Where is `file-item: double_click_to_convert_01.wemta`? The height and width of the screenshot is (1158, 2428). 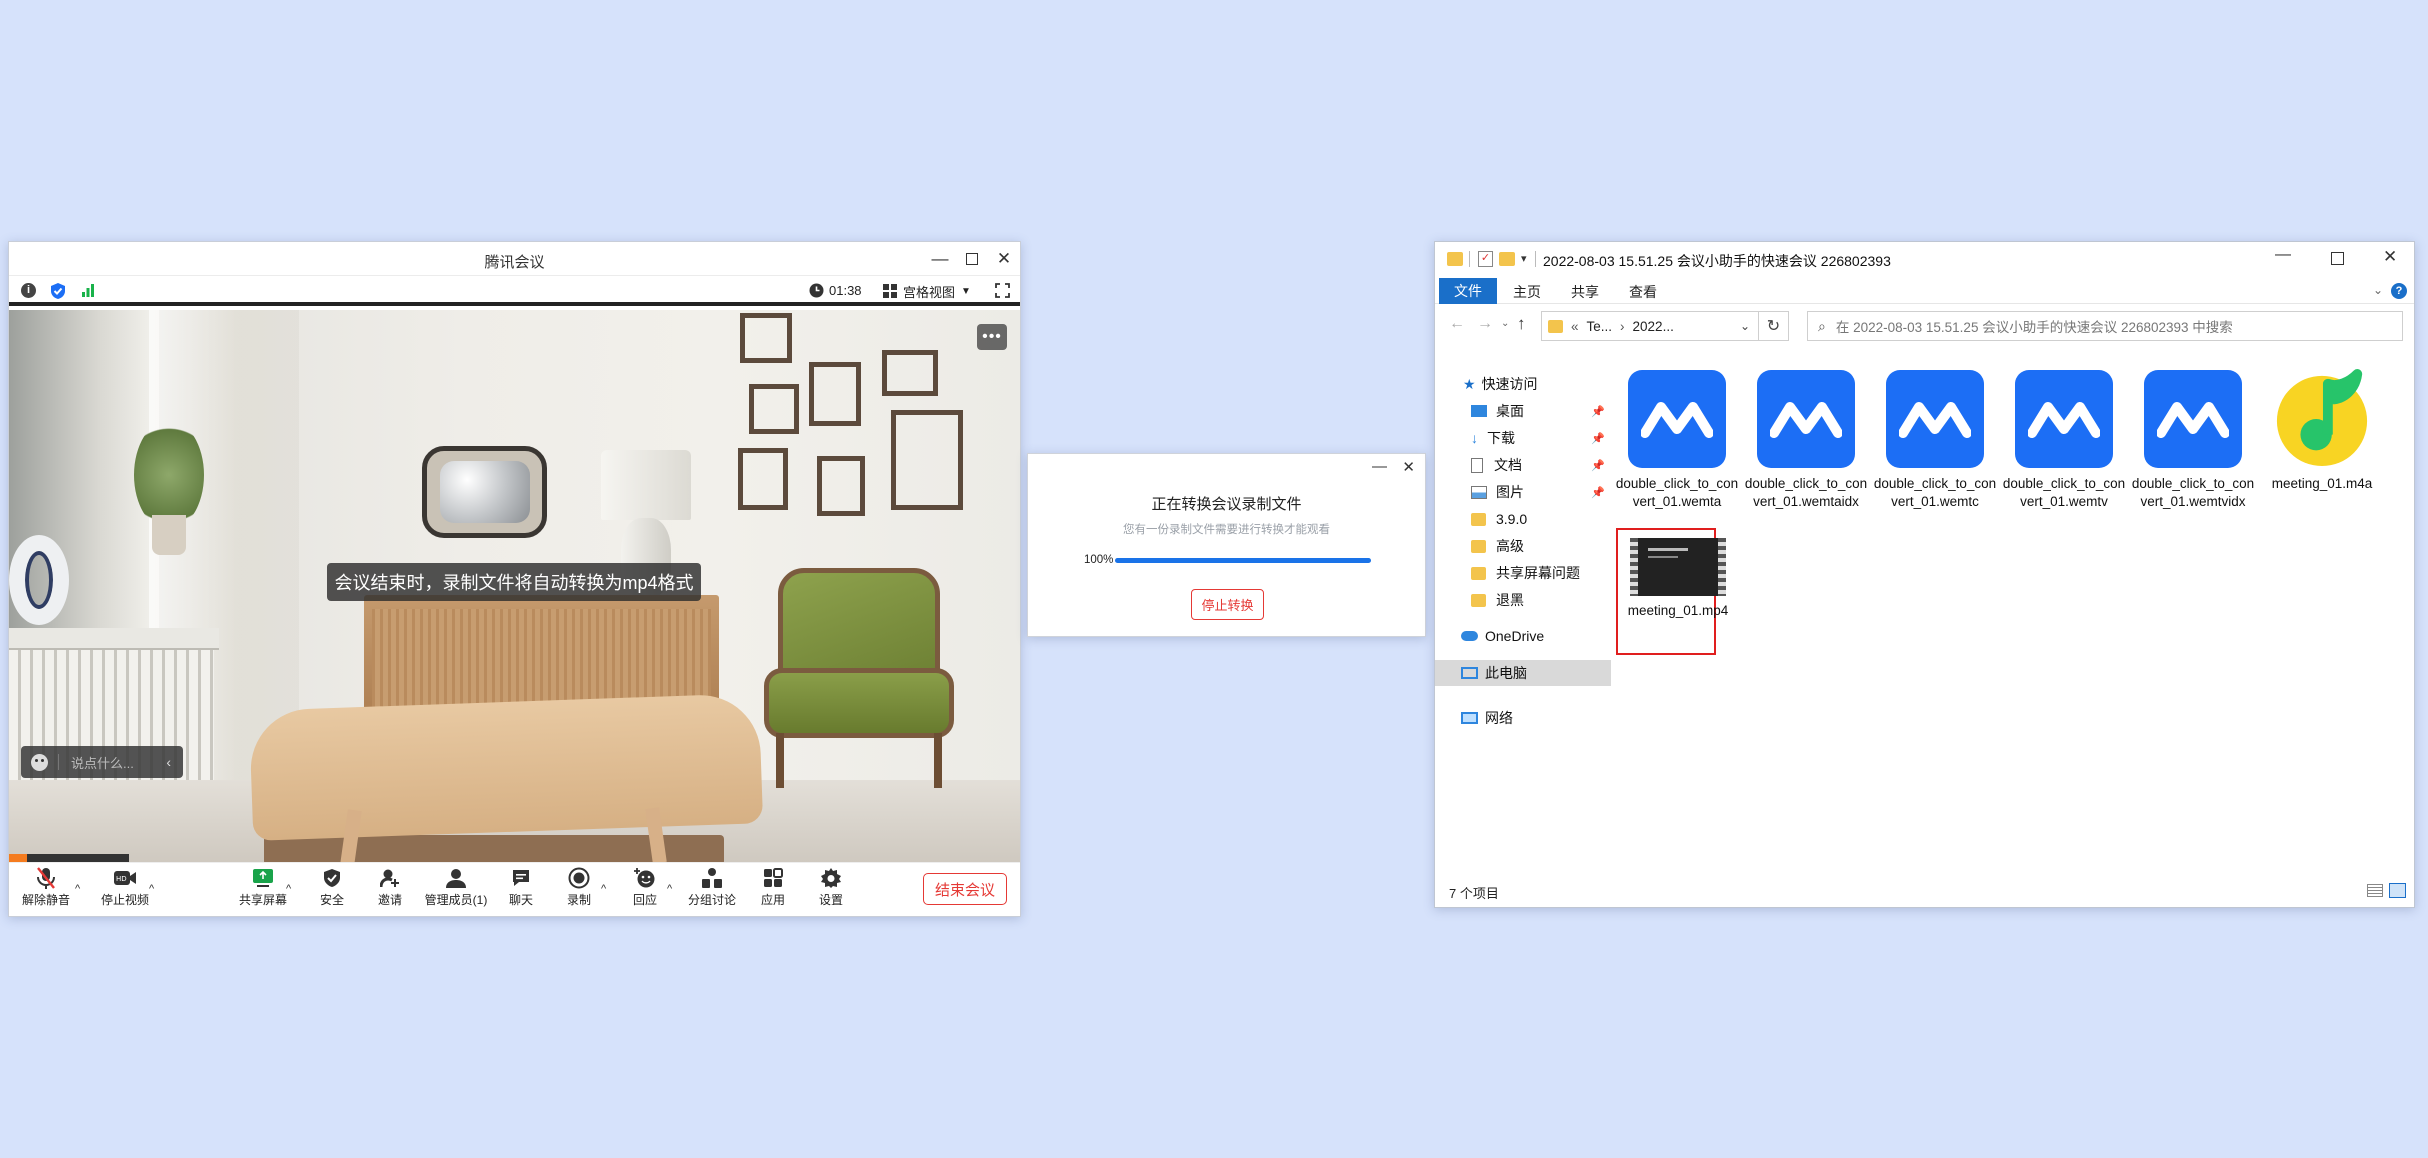 file-item: double_click_to_convert_01.wemta is located at coordinates (1677, 440).